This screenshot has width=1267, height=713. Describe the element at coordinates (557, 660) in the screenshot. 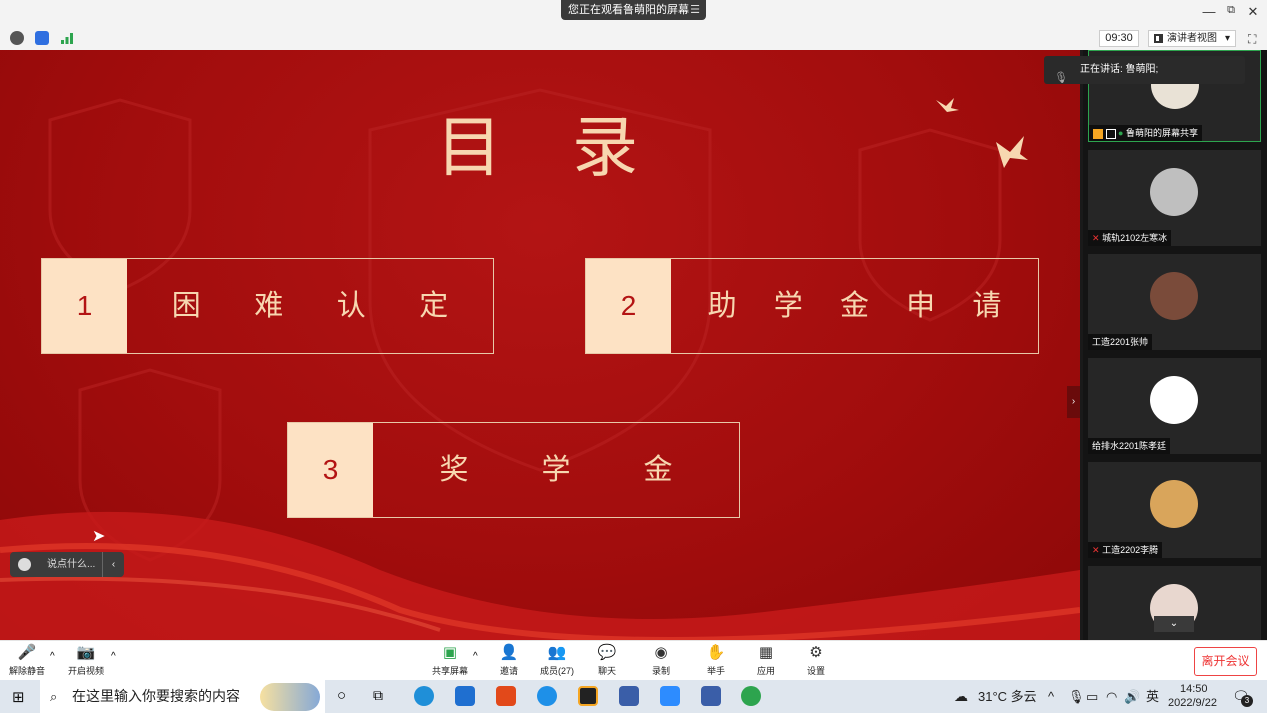

I see `members-button: 👥 成员(27)` at that location.